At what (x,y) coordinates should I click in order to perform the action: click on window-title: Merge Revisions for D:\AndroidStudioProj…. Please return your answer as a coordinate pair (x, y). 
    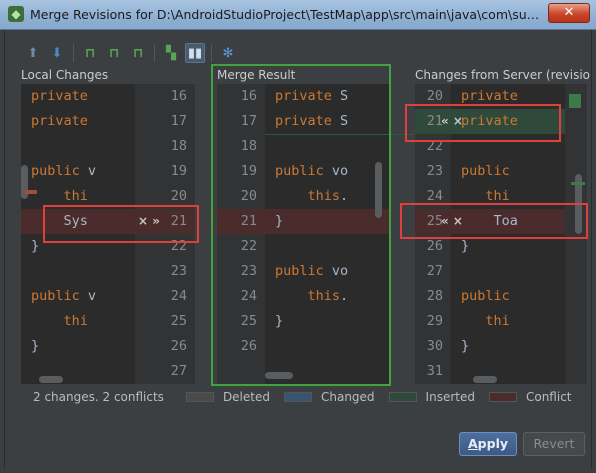
    Looking at the image, I should click on (290, 14).